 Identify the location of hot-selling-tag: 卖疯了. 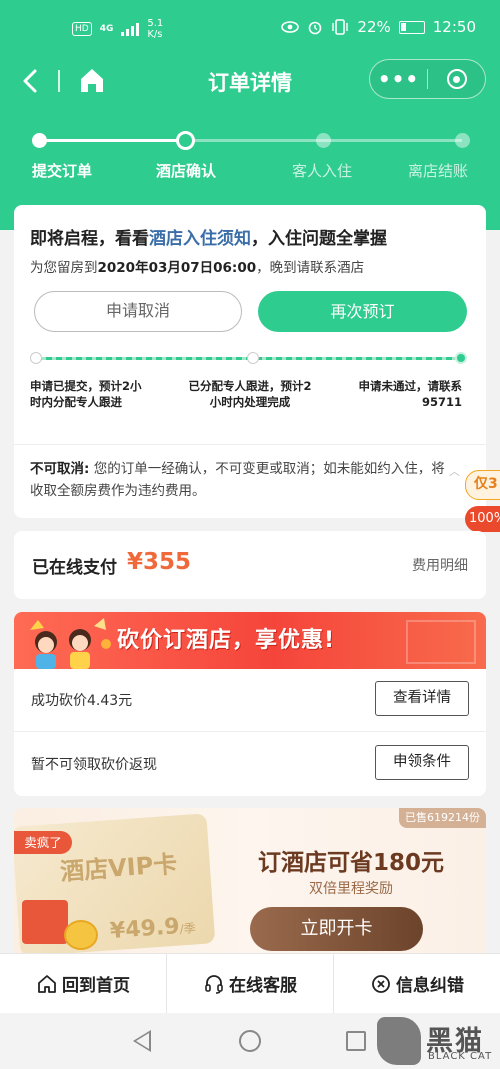
(43, 842).